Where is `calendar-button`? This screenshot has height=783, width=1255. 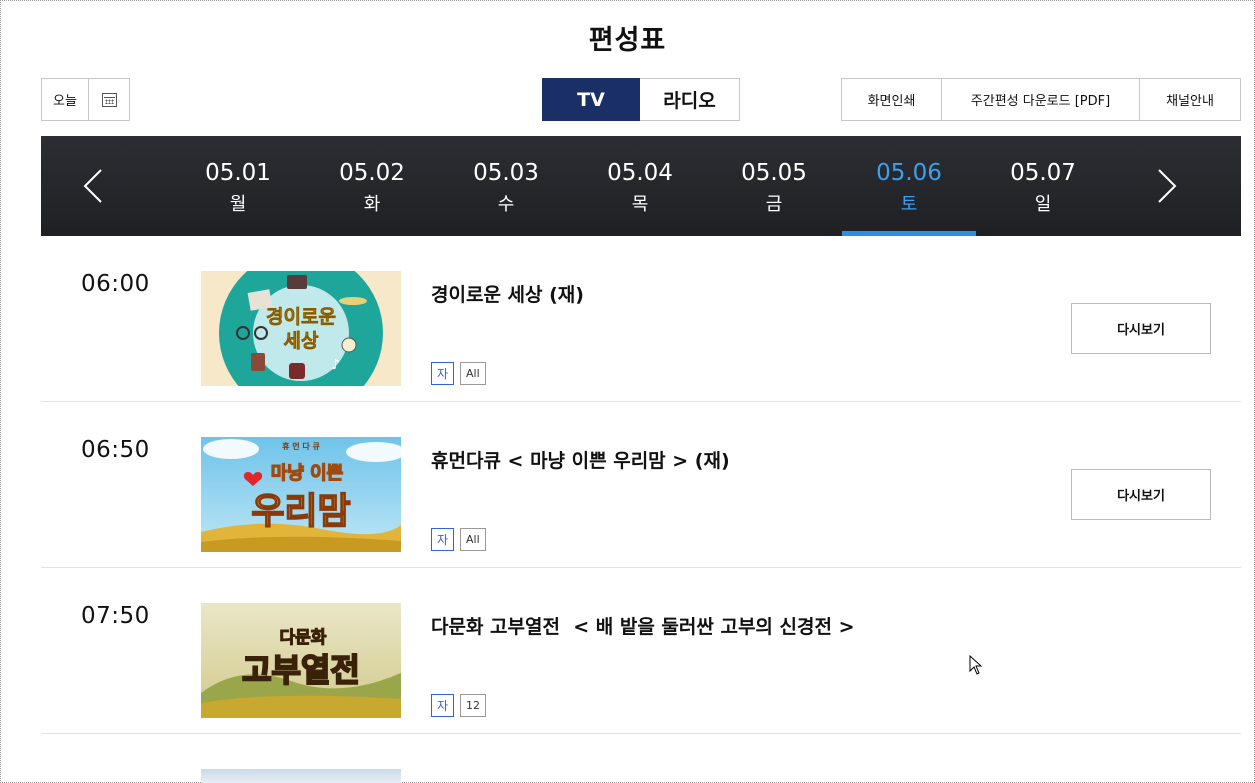 calendar-button is located at coordinates (109, 99).